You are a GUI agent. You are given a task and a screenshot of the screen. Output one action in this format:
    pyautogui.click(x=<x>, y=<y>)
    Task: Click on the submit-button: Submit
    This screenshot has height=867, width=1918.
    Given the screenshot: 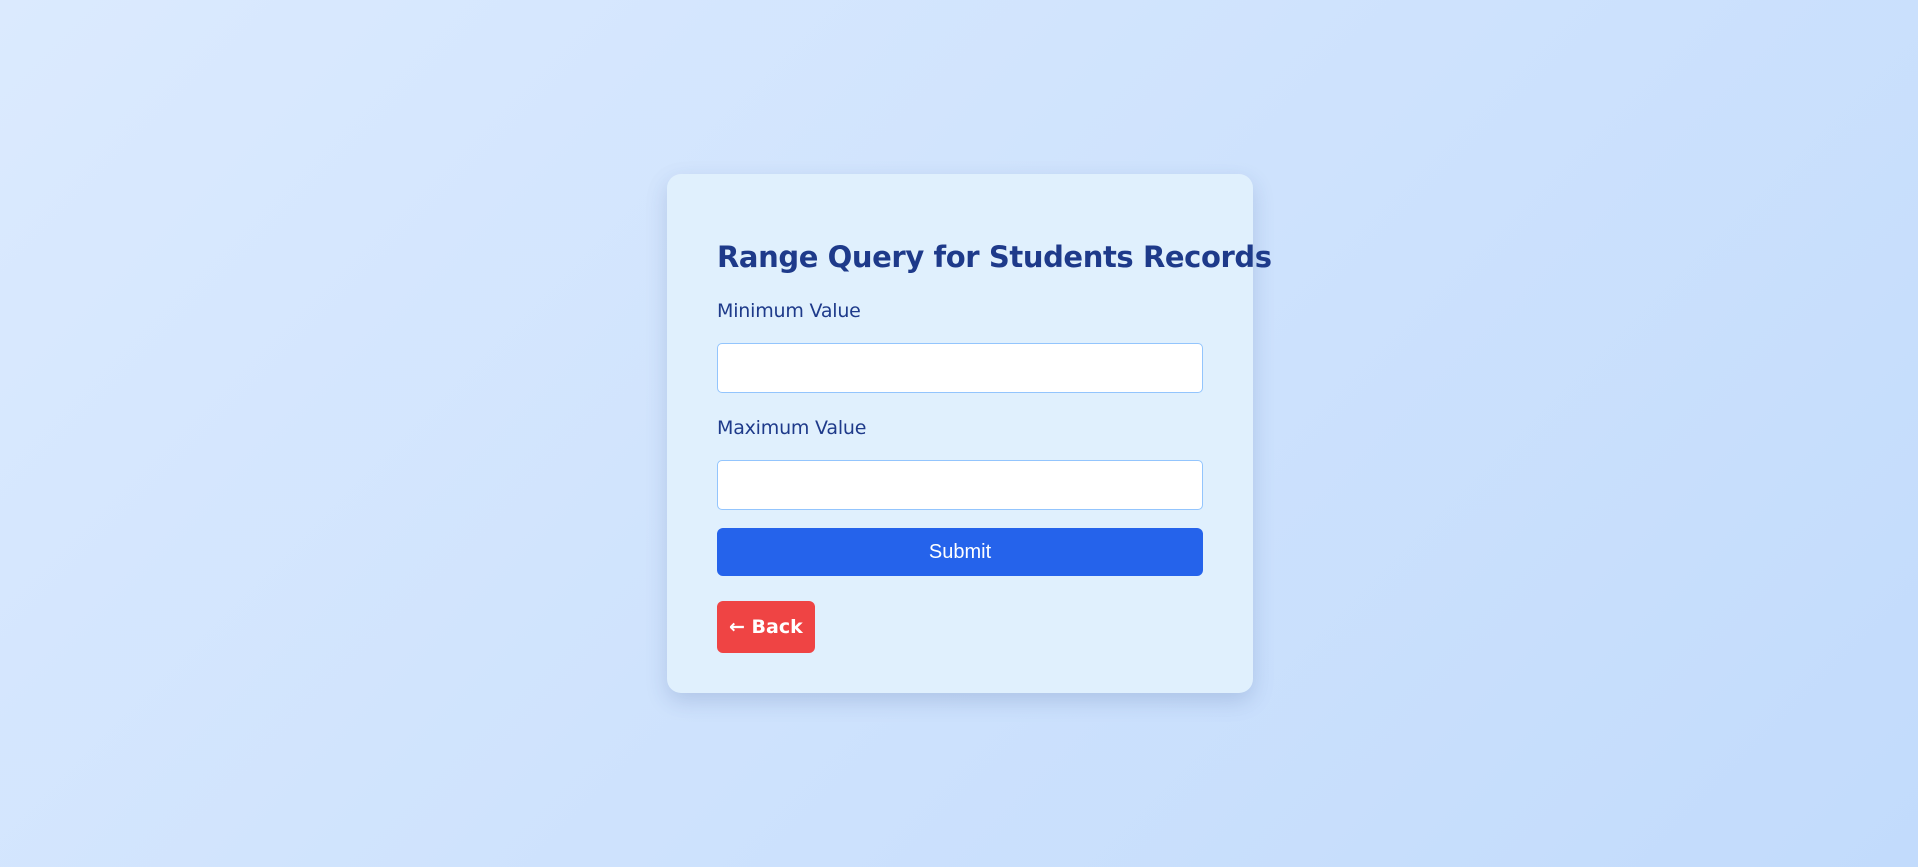 What is the action you would take?
    pyautogui.click(x=960, y=552)
    